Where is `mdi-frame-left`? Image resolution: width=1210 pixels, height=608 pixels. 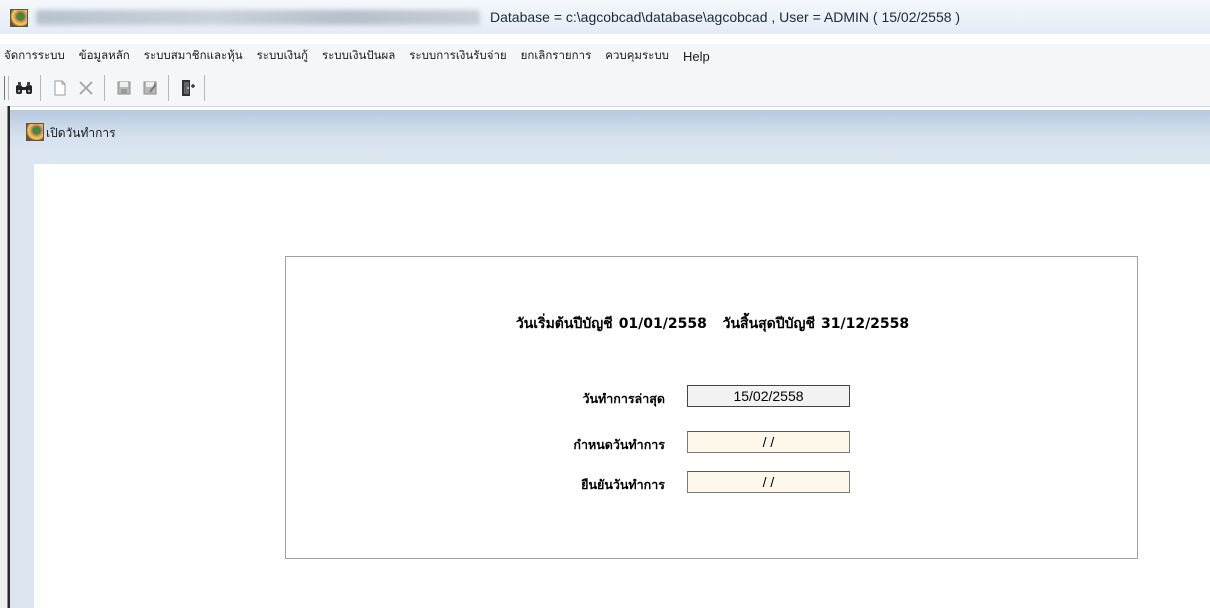 mdi-frame-left is located at coordinates (4, 357).